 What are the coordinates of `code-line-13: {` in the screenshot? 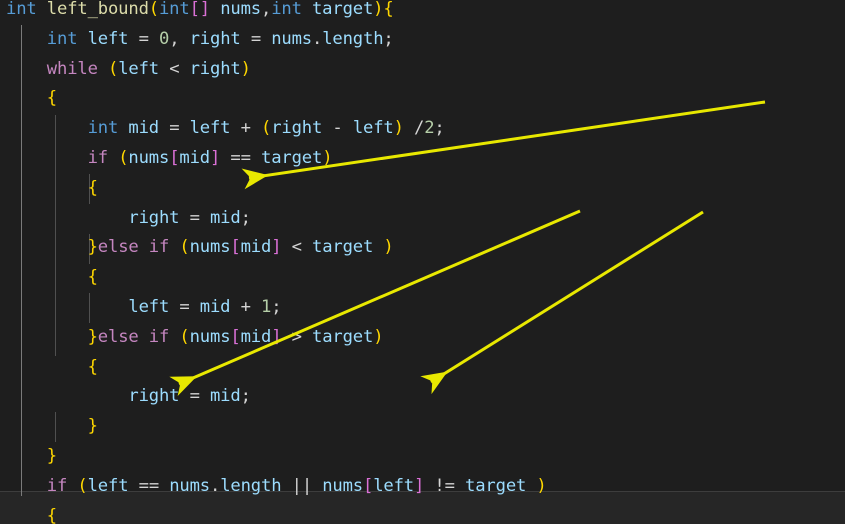 It's located at (52, 368).